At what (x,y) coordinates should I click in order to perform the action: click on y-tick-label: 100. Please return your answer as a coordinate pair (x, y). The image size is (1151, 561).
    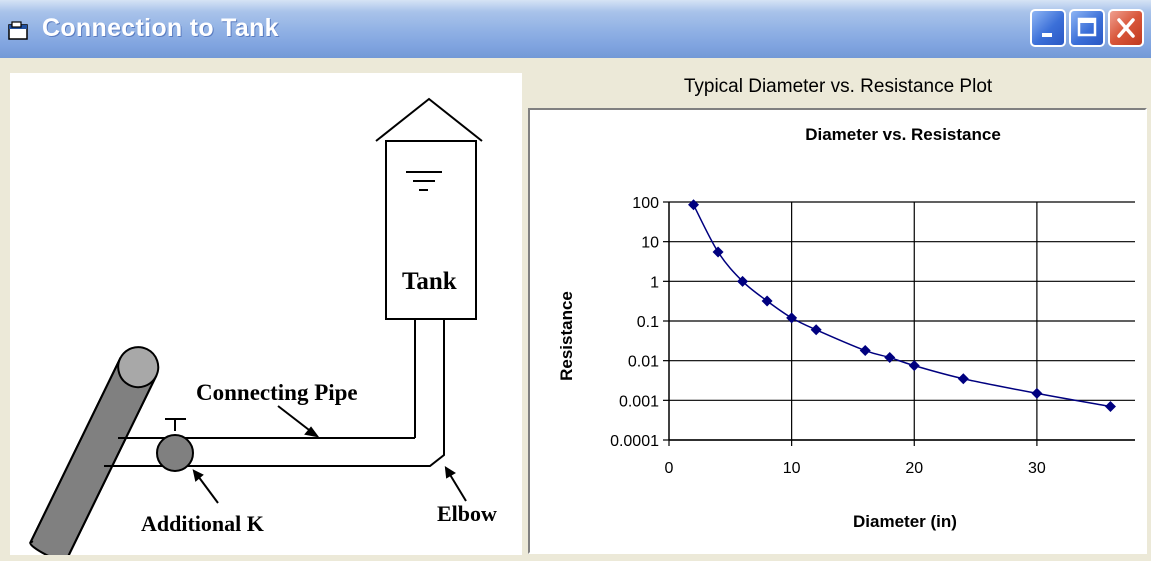
    Looking at the image, I should click on (645, 203).